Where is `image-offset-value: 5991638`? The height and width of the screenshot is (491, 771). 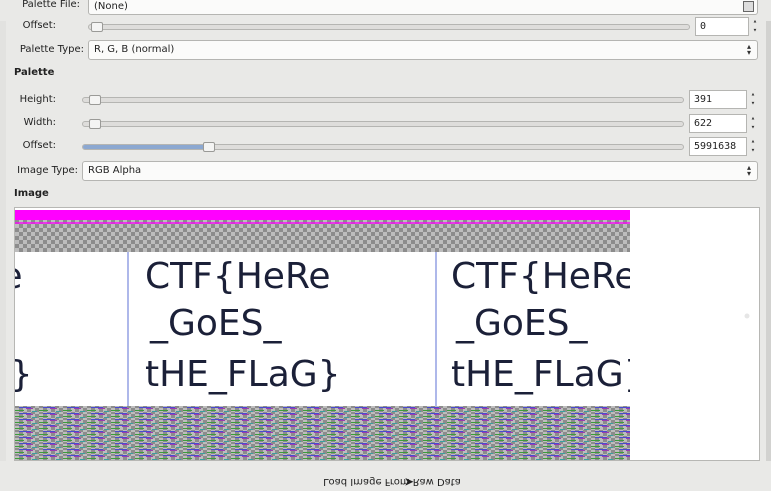
image-offset-value: 5991638 is located at coordinates (715, 146).